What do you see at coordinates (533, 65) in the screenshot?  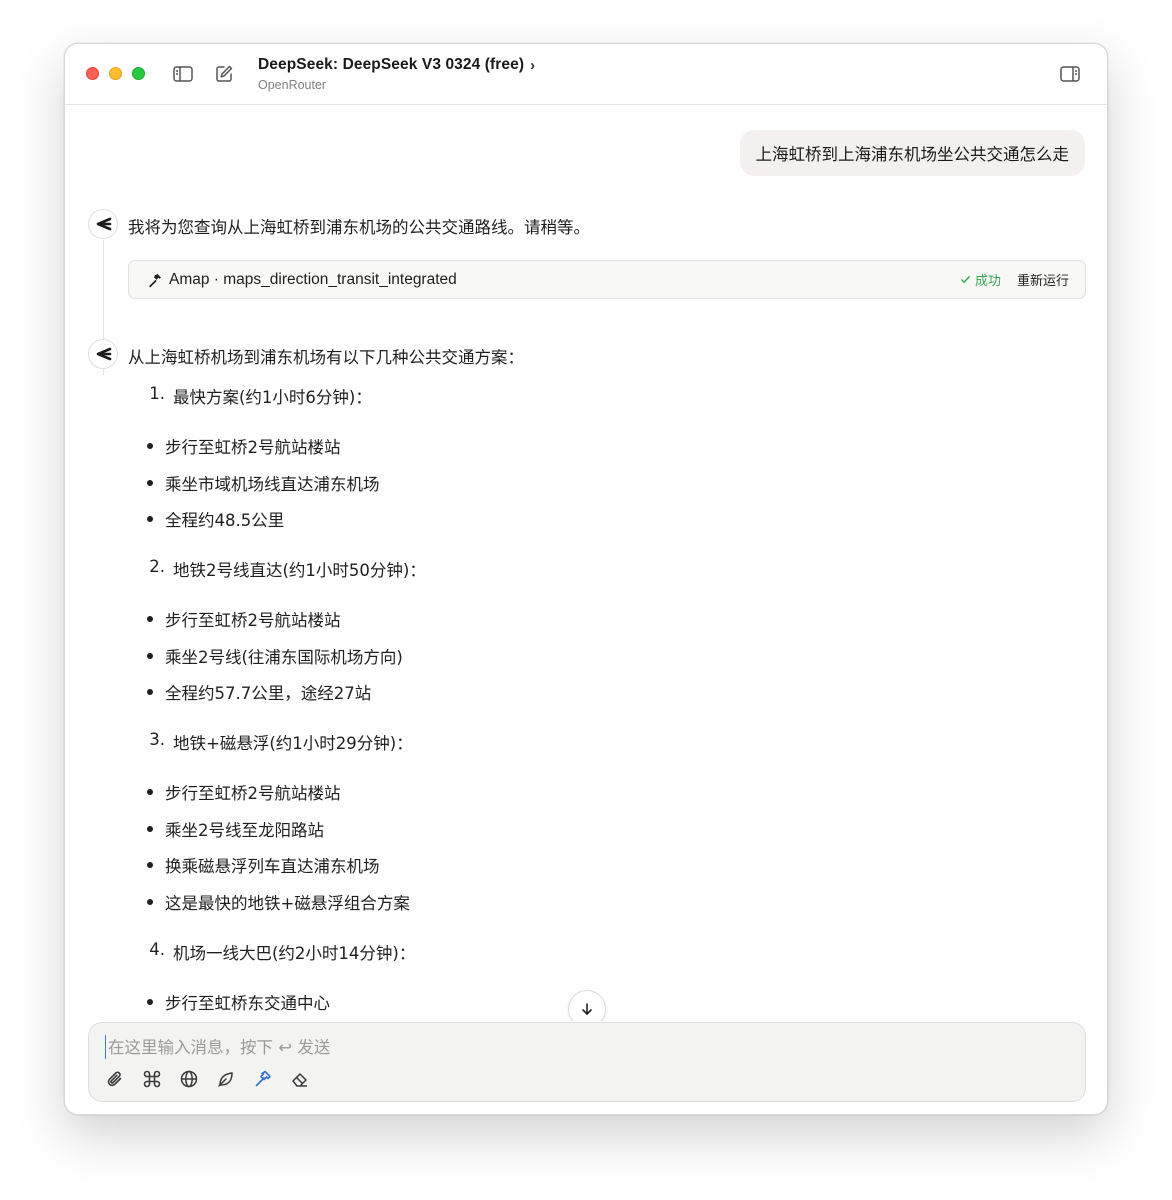 I see `chevron-right-icon: ›` at bounding box center [533, 65].